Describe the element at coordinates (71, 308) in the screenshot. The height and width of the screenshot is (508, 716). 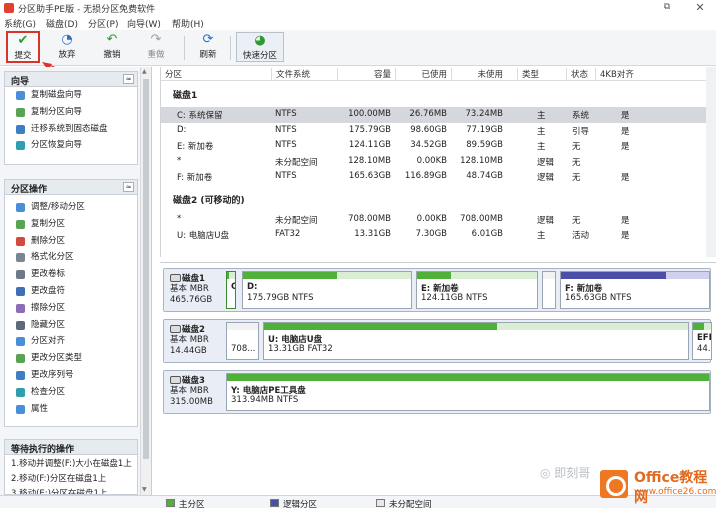
I see `sidebar-item-wipe: 擦除分区` at that location.